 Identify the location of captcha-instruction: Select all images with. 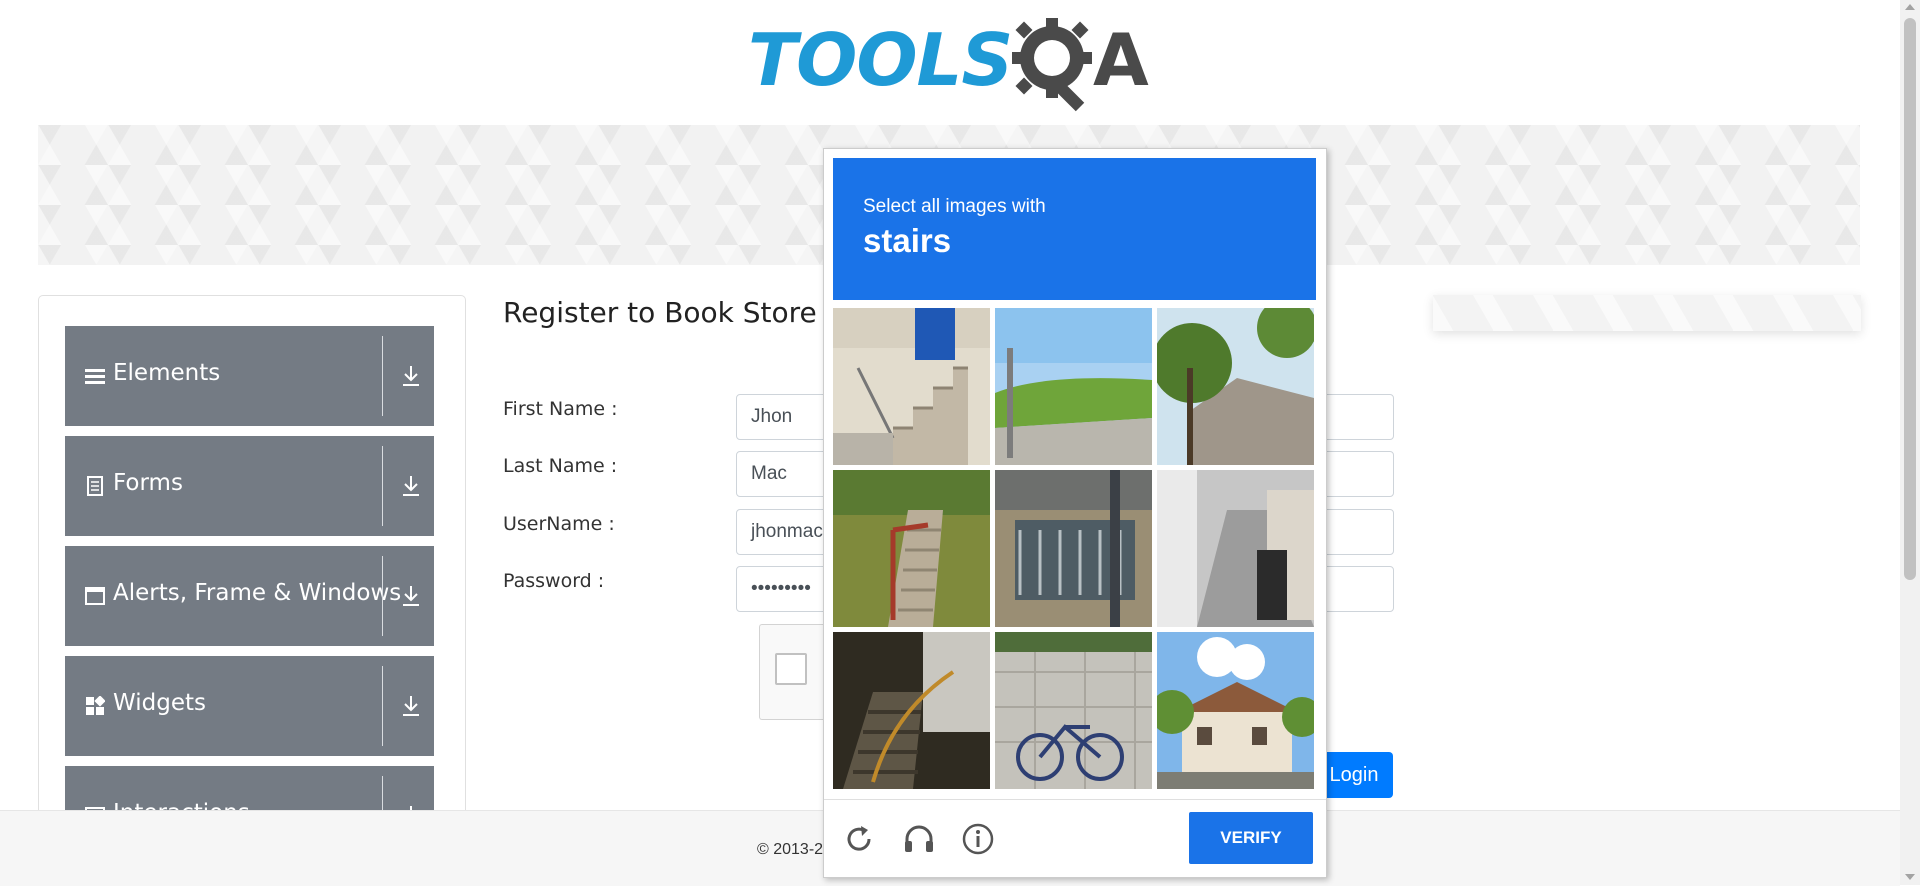
(954, 206).